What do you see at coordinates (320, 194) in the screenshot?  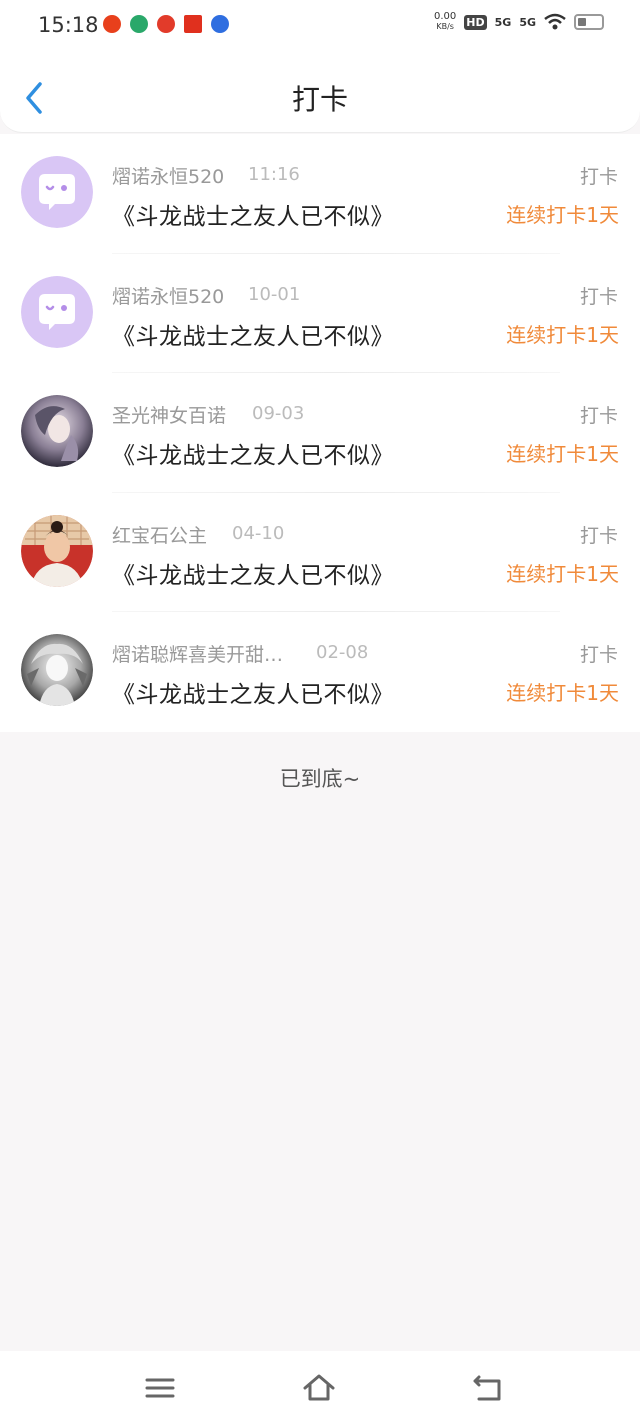 I see `list-item: 熠诺永恒520 11:16 《斗龙战士之友人已不似》 打卡 连续打卡1天` at bounding box center [320, 194].